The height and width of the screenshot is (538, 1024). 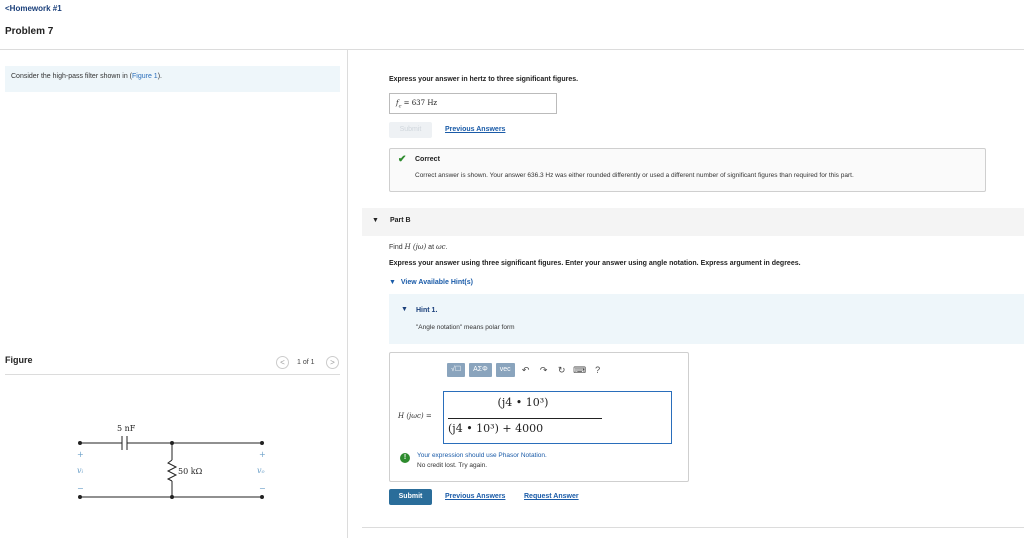 I want to click on part-a-previous-answers-link: Previous Answers, so click(x=475, y=129).